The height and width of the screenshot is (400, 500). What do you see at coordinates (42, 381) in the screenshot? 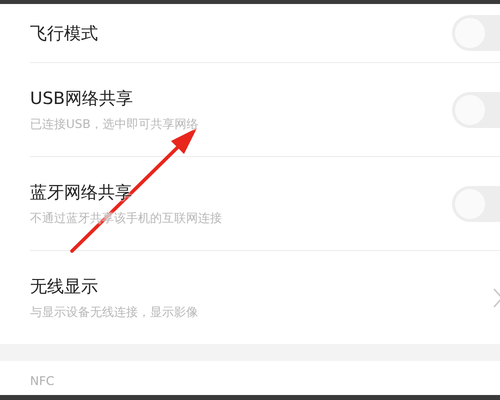
I see `section-header: NFC` at bounding box center [42, 381].